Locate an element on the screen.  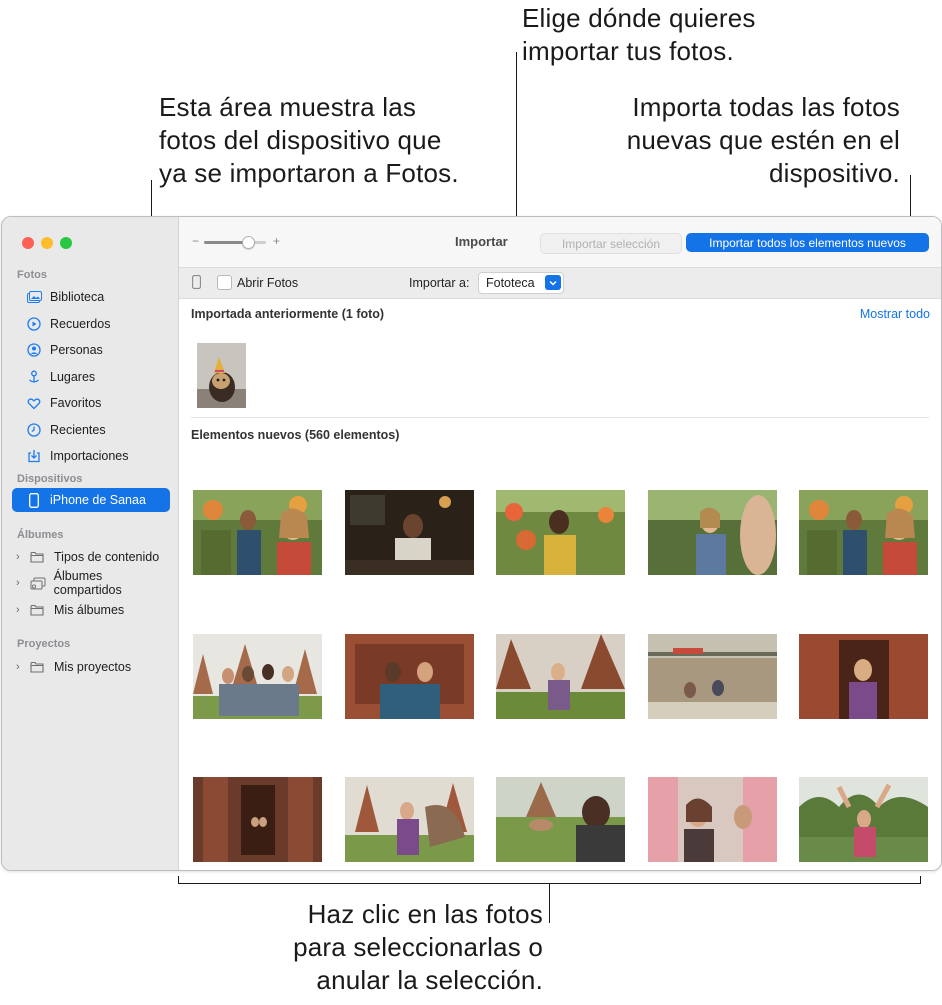
import-selected-button: Importar selección is located at coordinates (611, 243).